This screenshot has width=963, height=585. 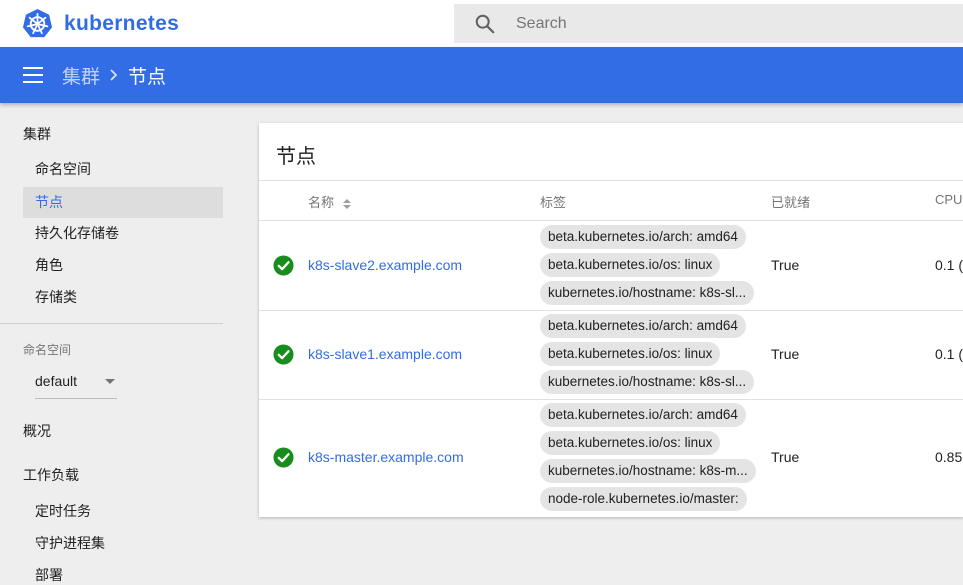 What do you see at coordinates (123, 572) in the screenshot?
I see `sidebar-item-deployments: 部署` at bounding box center [123, 572].